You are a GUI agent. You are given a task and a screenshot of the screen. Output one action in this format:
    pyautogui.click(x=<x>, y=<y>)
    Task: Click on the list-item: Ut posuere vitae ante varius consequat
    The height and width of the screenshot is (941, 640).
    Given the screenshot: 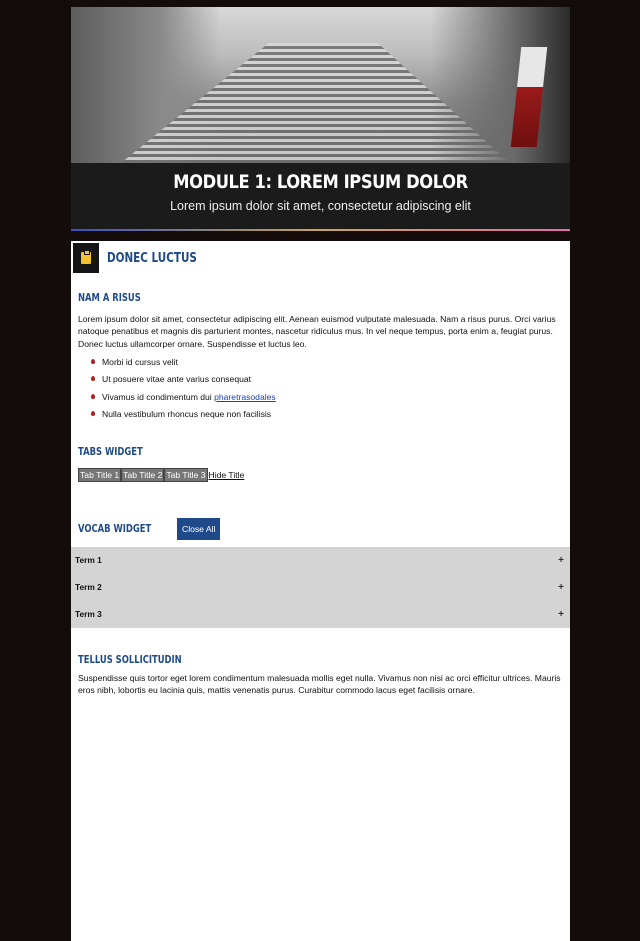 What is the action you would take?
    pyautogui.click(x=327, y=380)
    